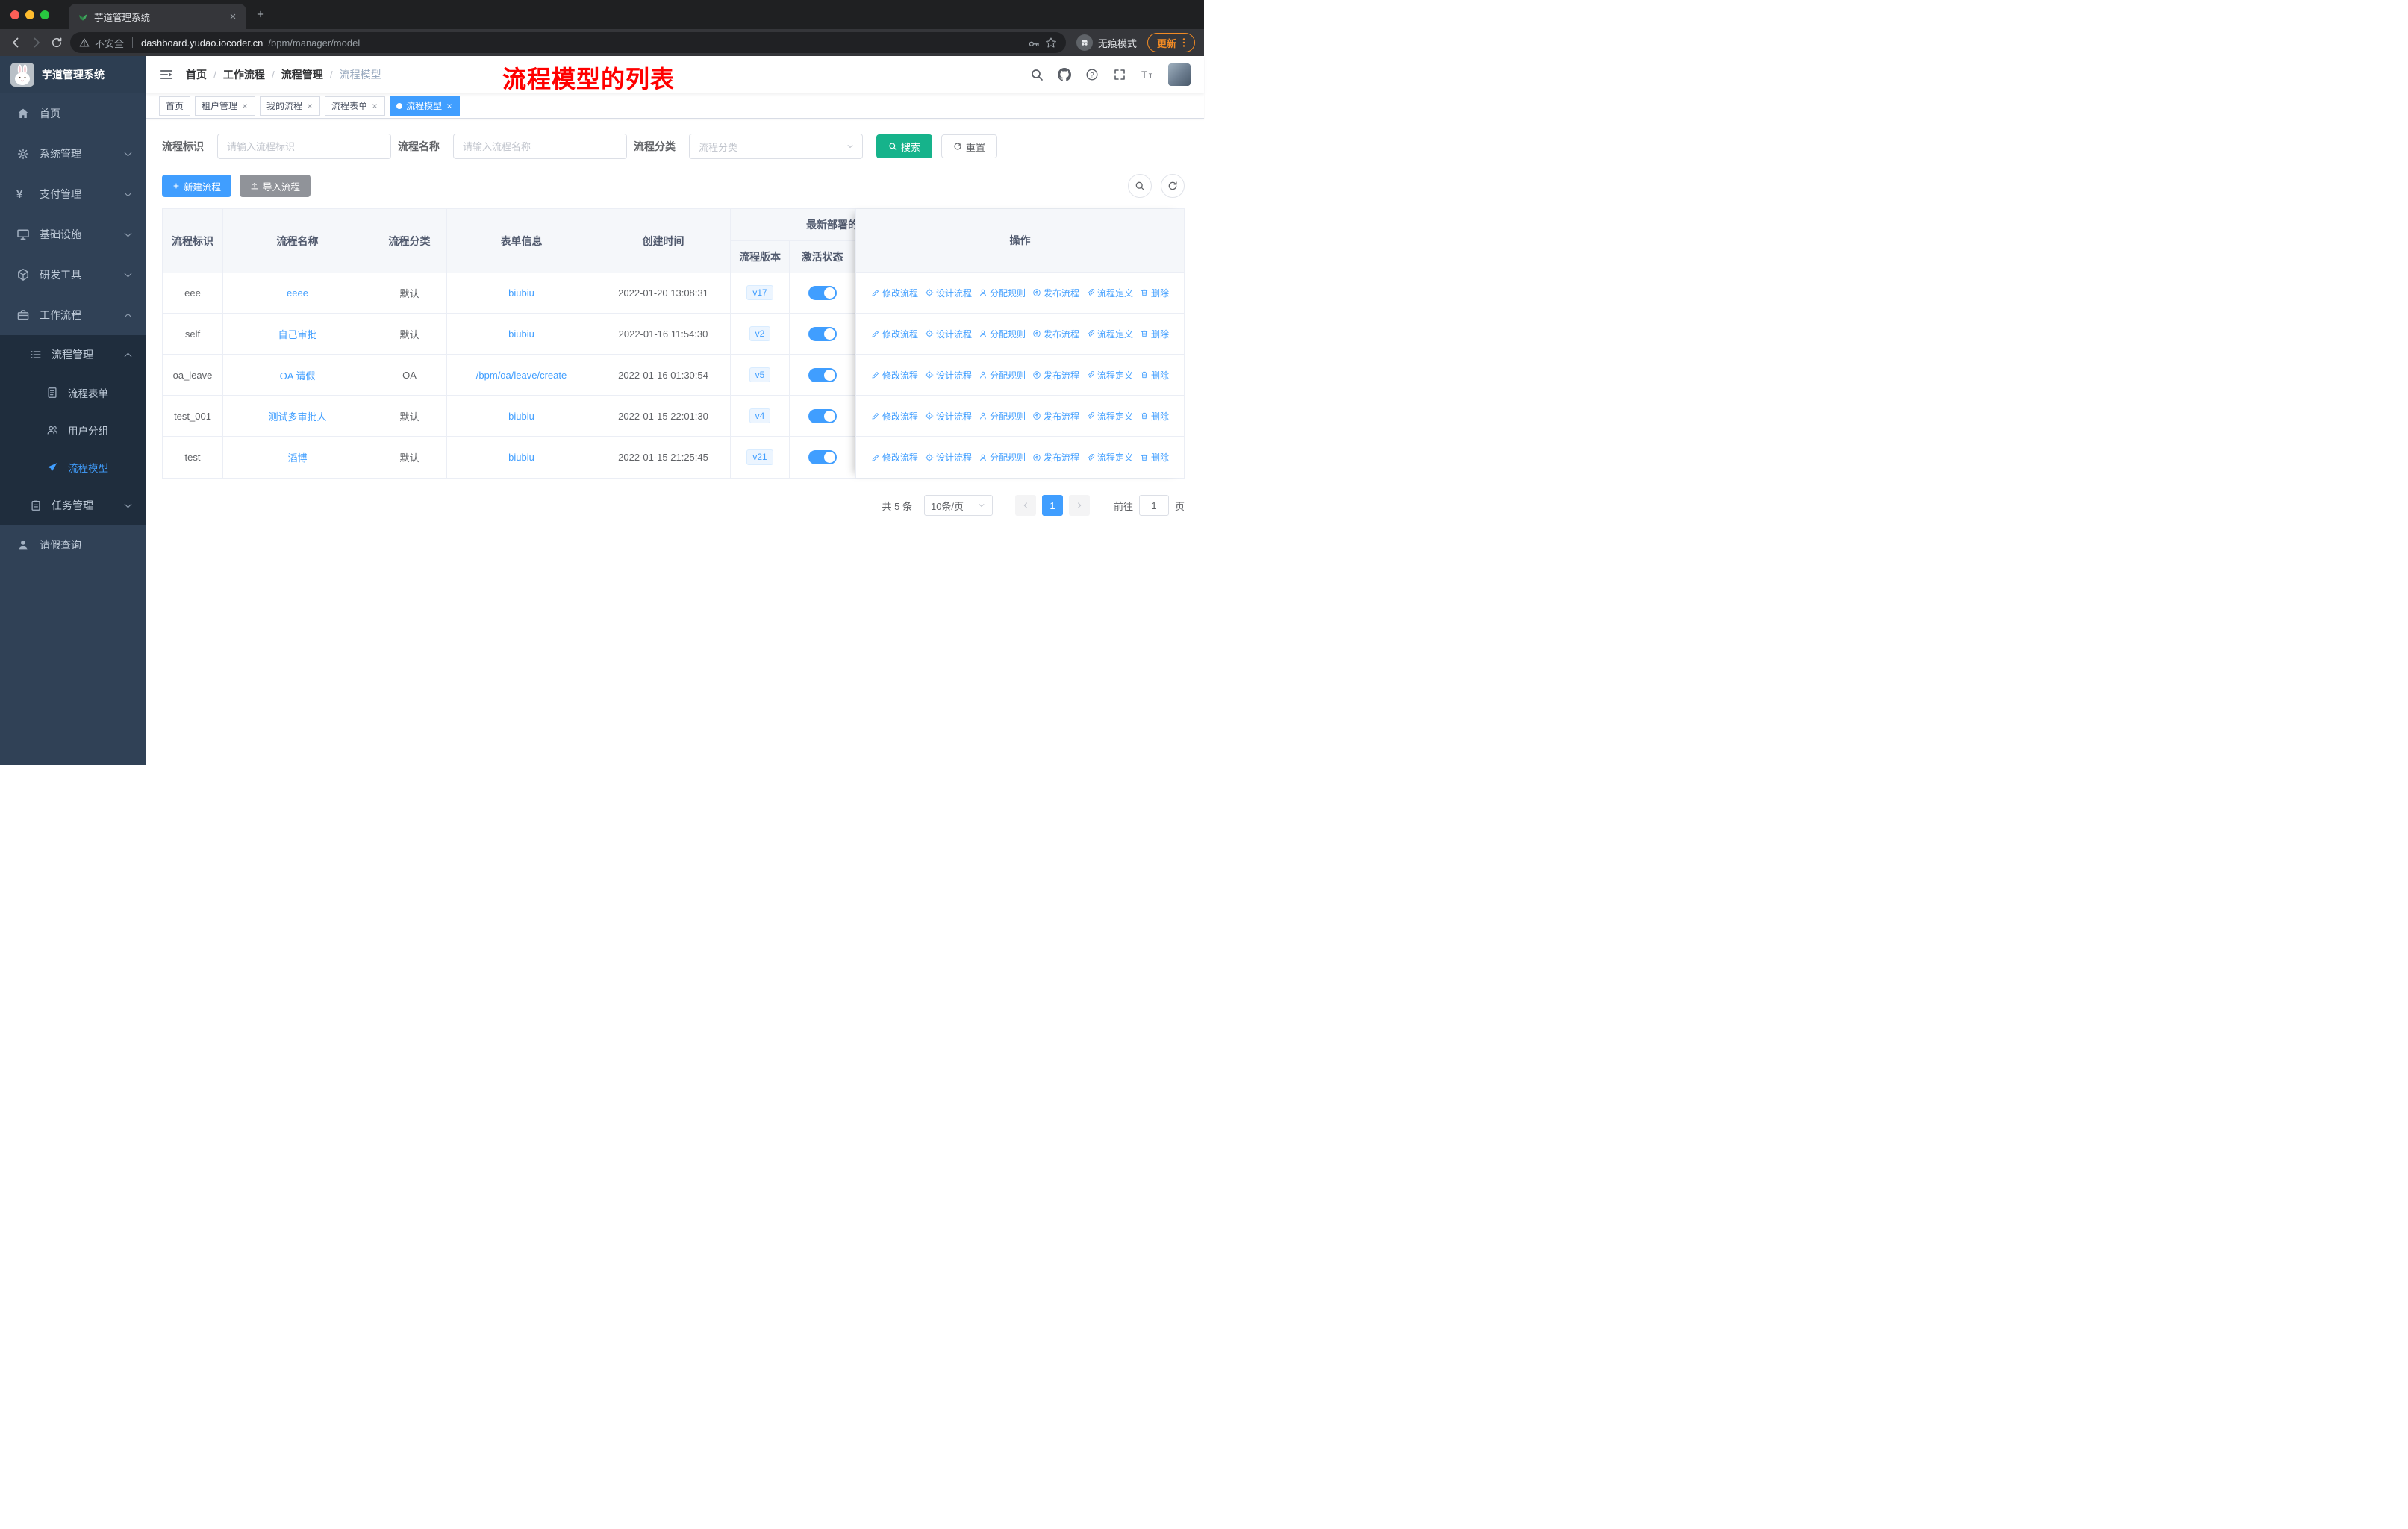 This screenshot has width=2408, height=1529. I want to click on new-tab-button, so click(260, 15).